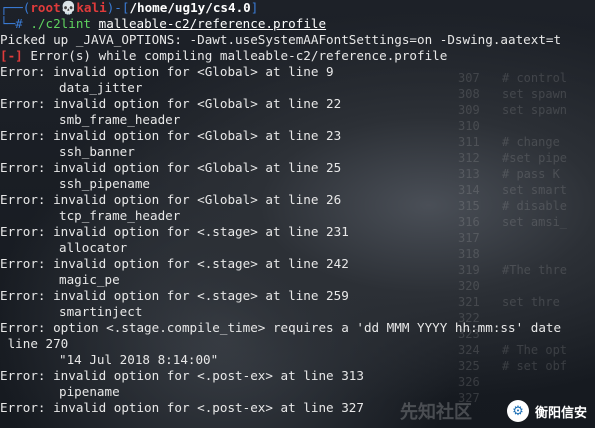 The image size is (595, 428). I want to click on error-detail: smartinject, so click(101, 311).